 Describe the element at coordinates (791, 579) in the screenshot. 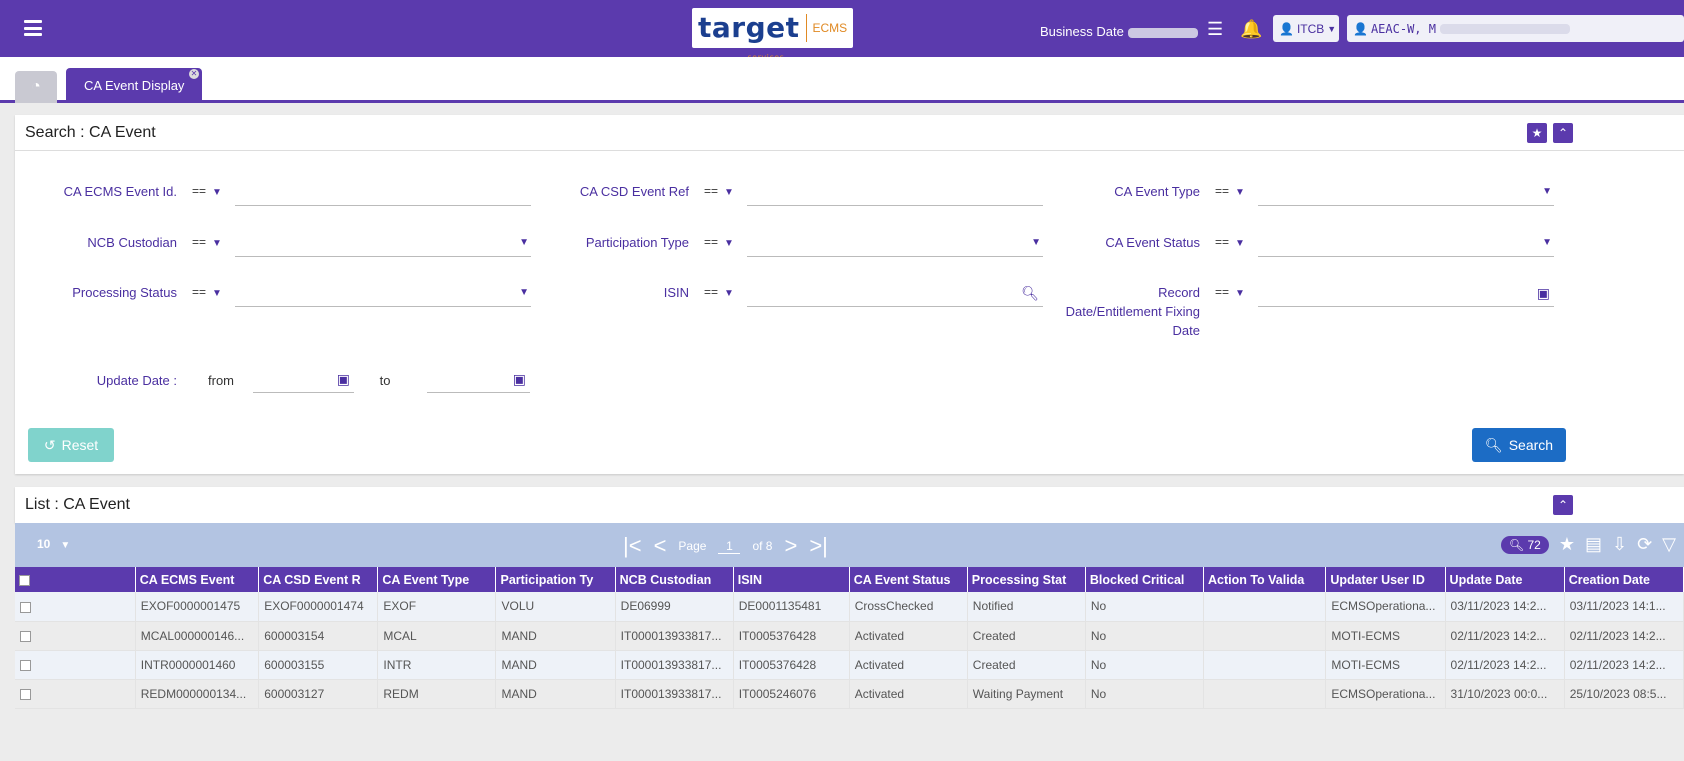

I see `column-header: ISIN` at that location.